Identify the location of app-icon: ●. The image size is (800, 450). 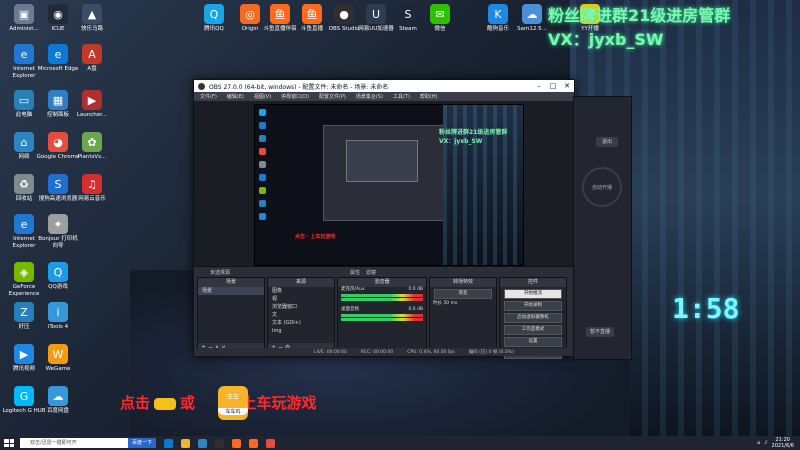
(344, 14).